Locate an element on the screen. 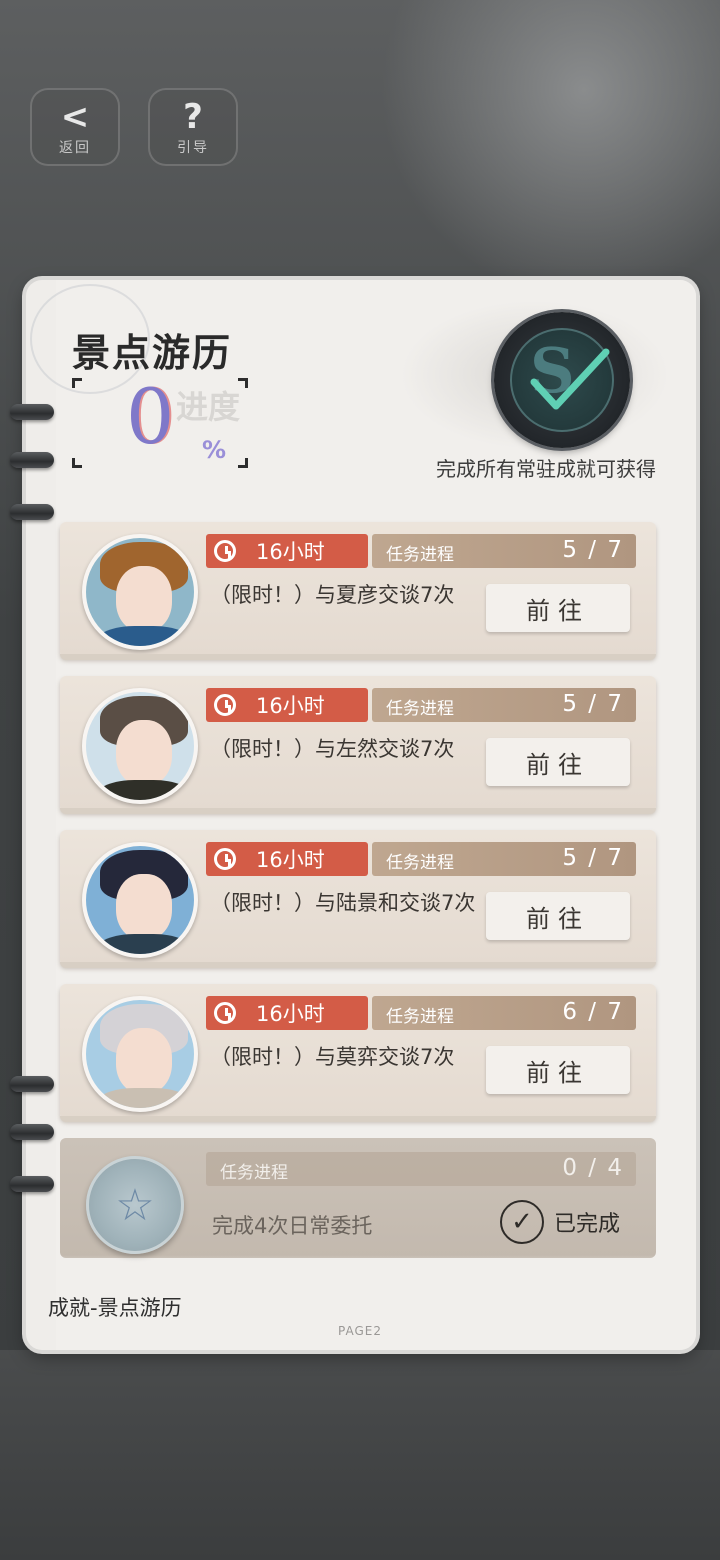  guide-label: 引导 is located at coordinates (193, 148).